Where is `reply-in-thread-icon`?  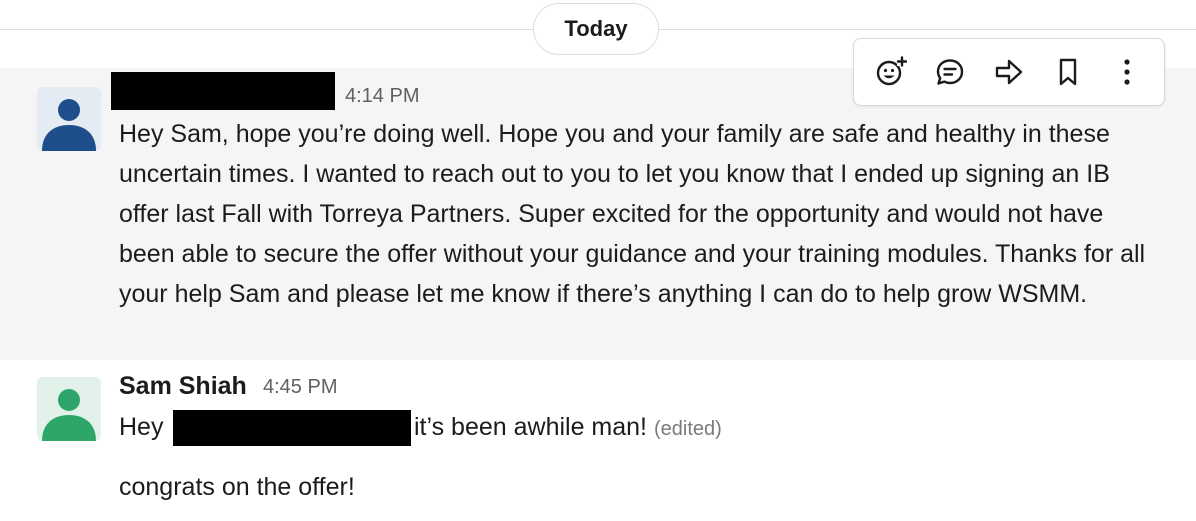 reply-in-thread-icon is located at coordinates (949, 72).